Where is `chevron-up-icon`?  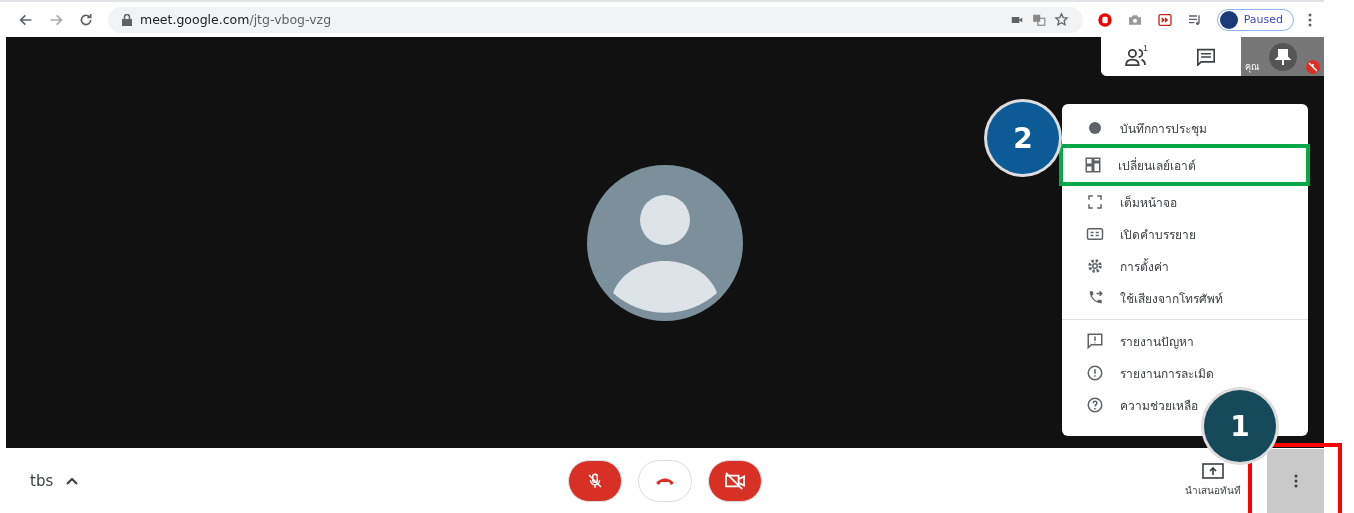 chevron-up-icon is located at coordinates (72, 480).